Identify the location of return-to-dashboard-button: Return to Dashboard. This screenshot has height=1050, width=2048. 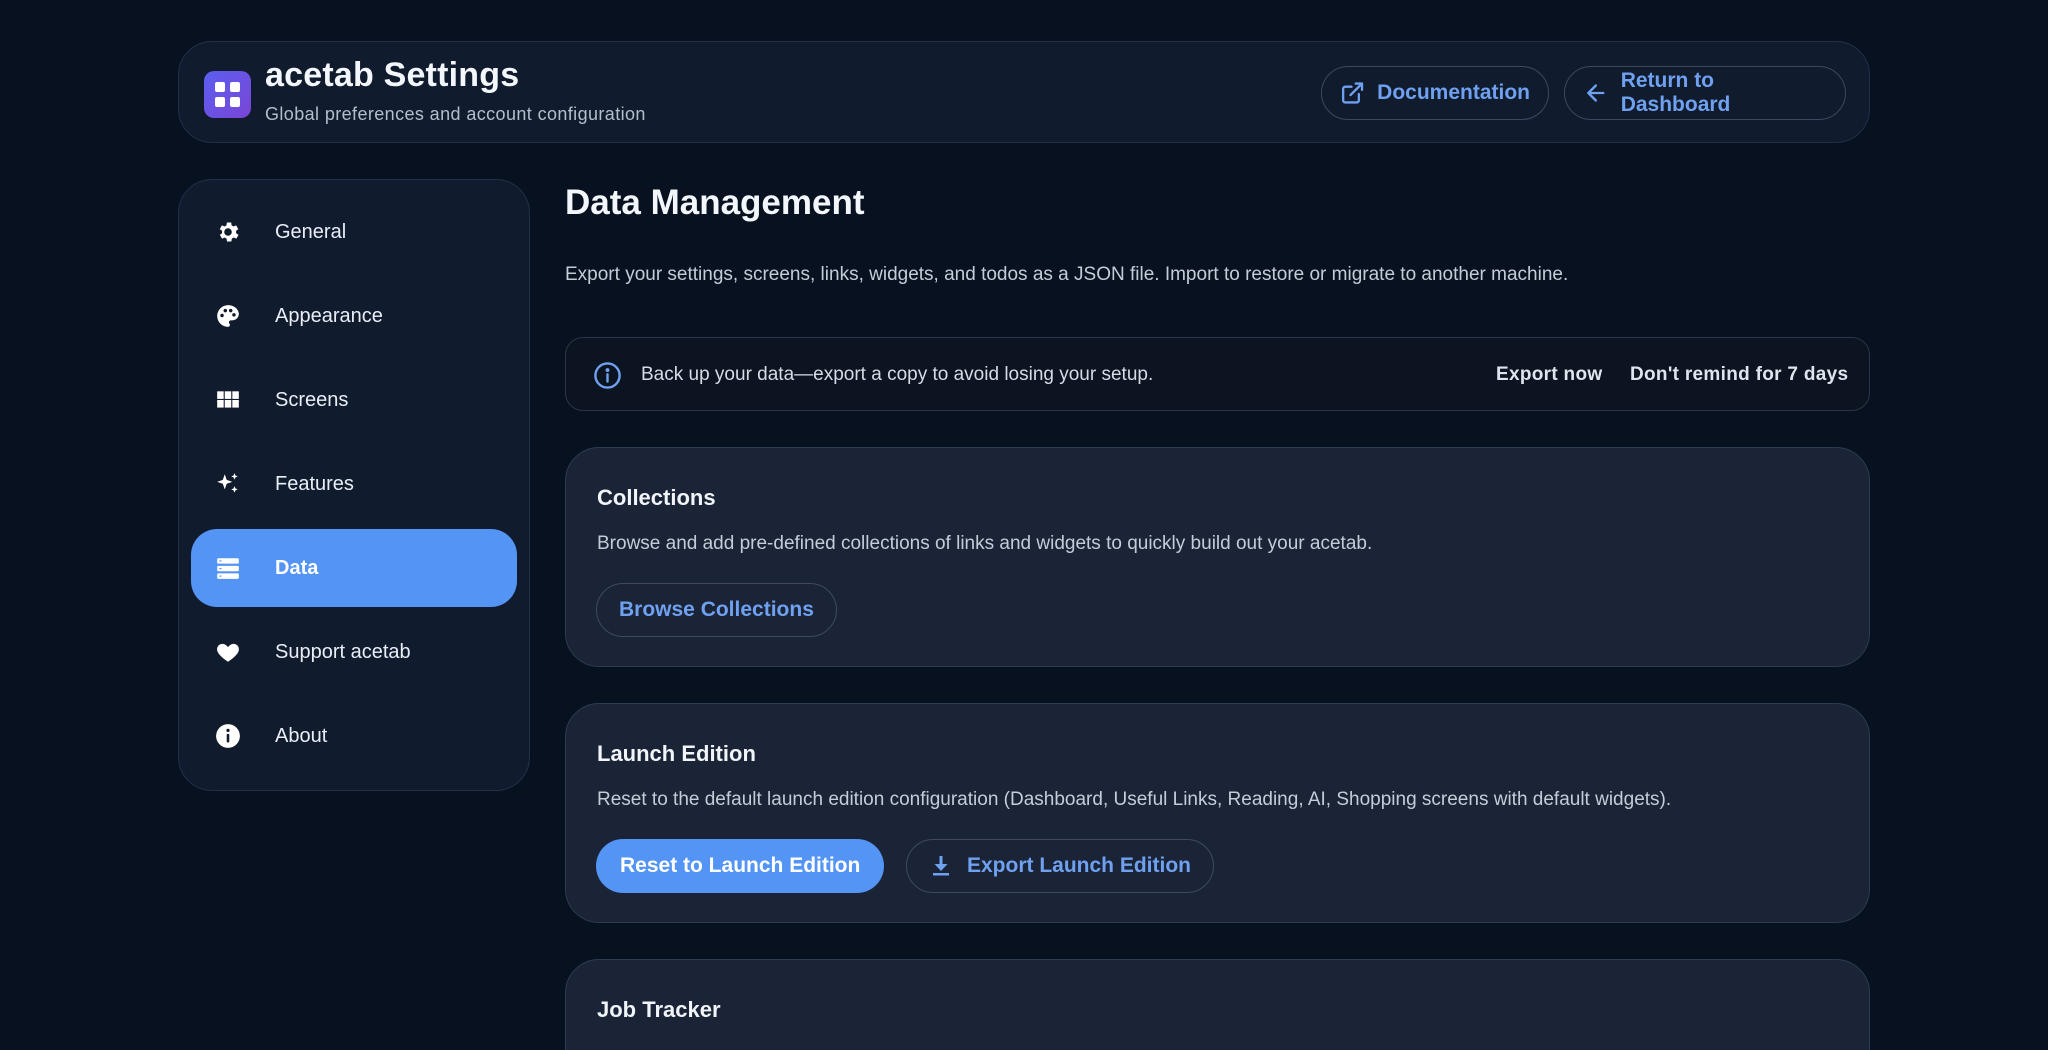
(1705, 93).